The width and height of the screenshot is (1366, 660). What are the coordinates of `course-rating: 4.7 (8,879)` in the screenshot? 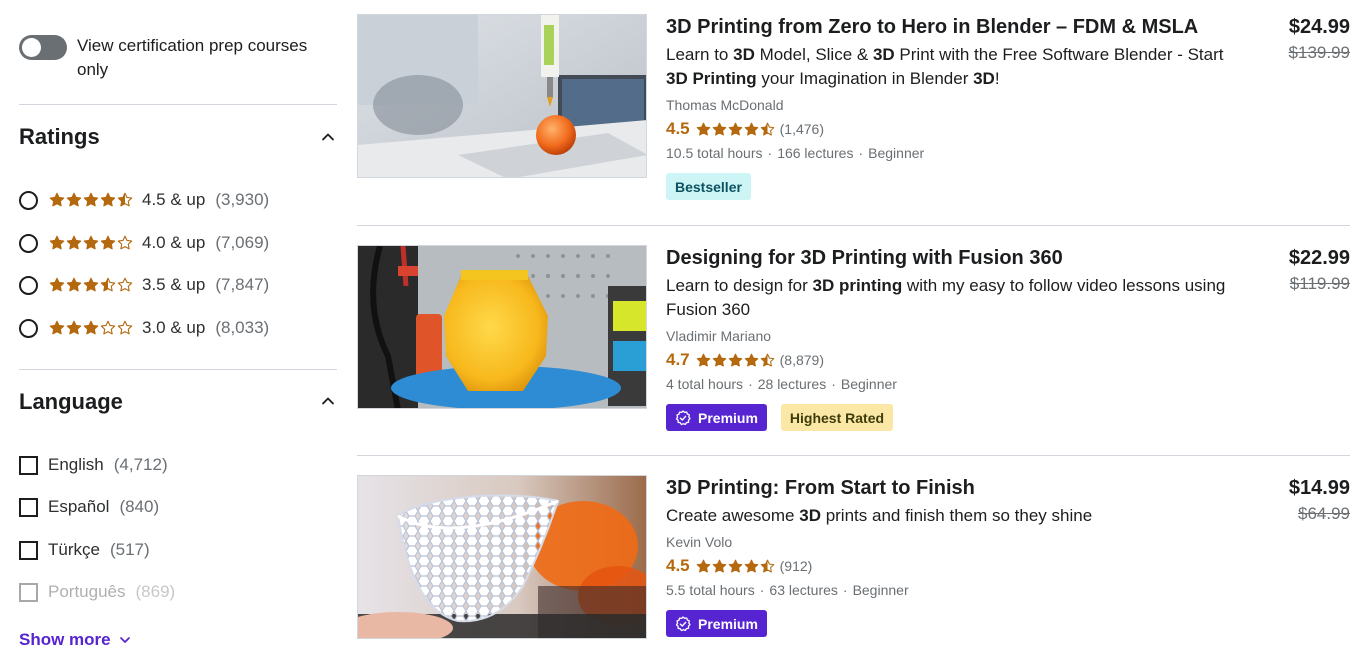 It's located at (956, 360).